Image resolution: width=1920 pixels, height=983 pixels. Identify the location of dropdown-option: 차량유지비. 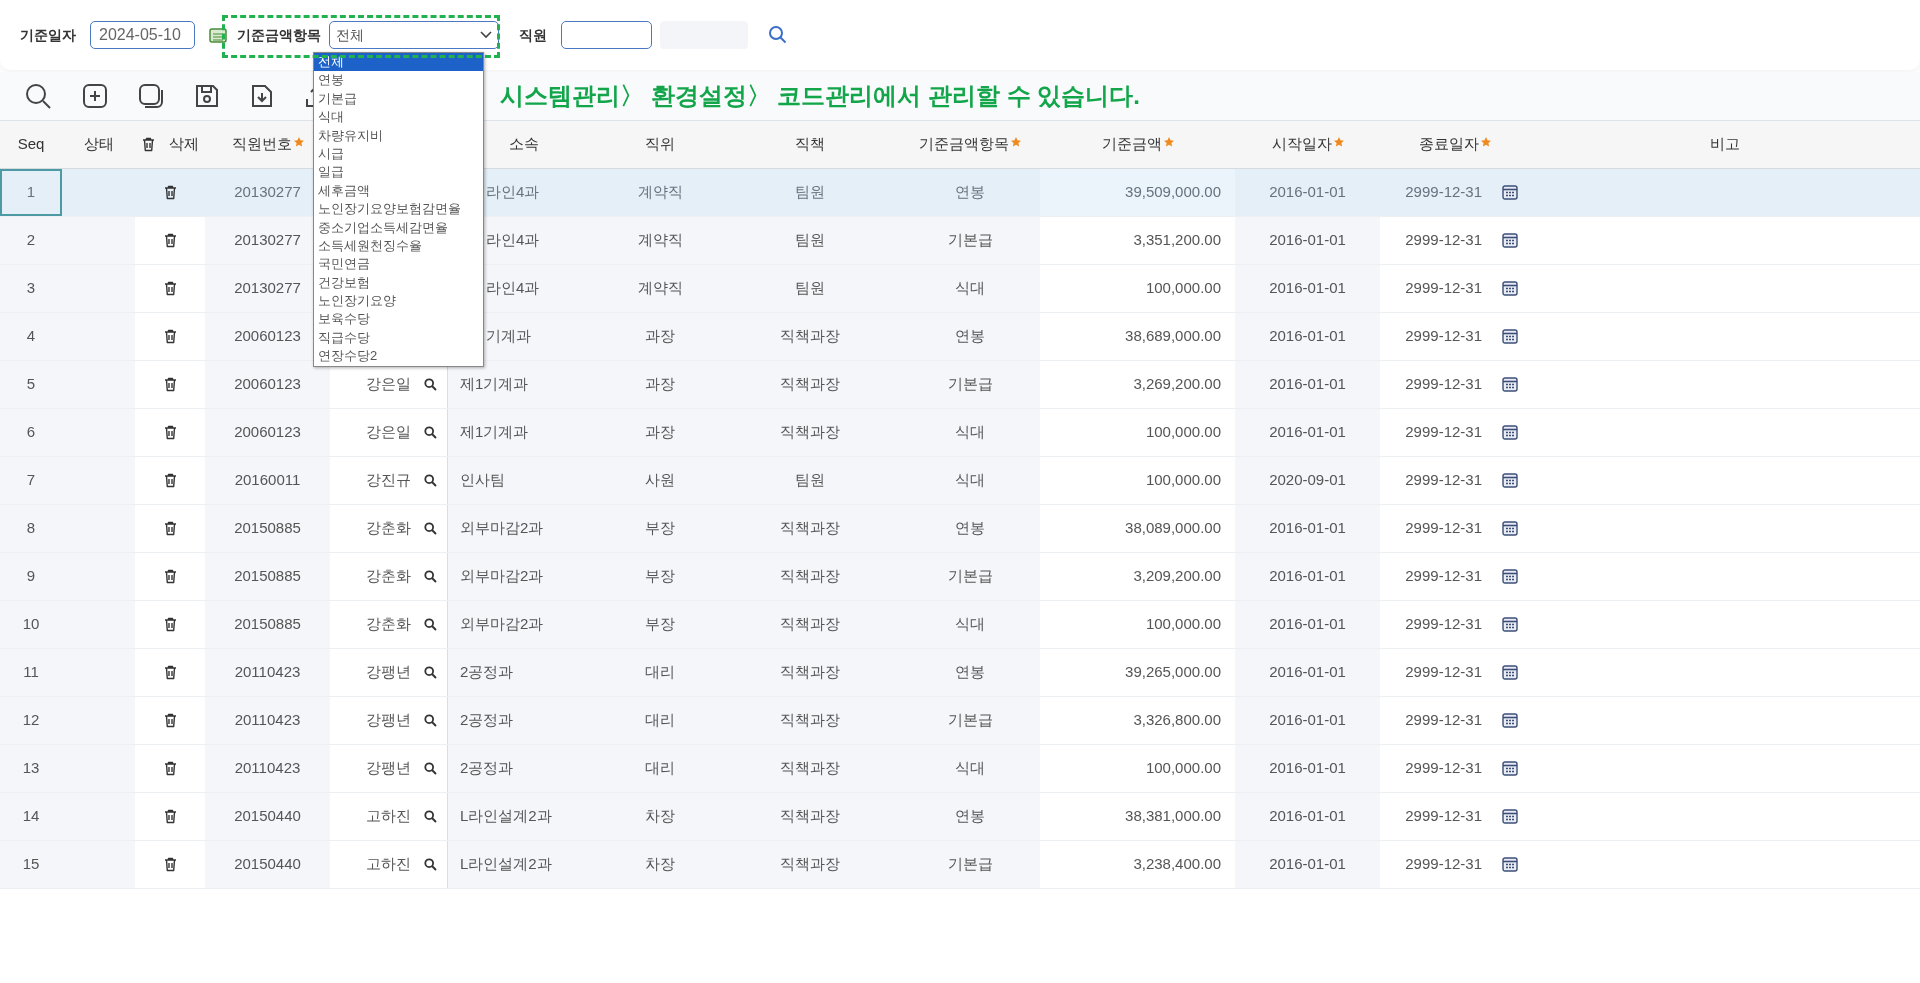
(398, 135).